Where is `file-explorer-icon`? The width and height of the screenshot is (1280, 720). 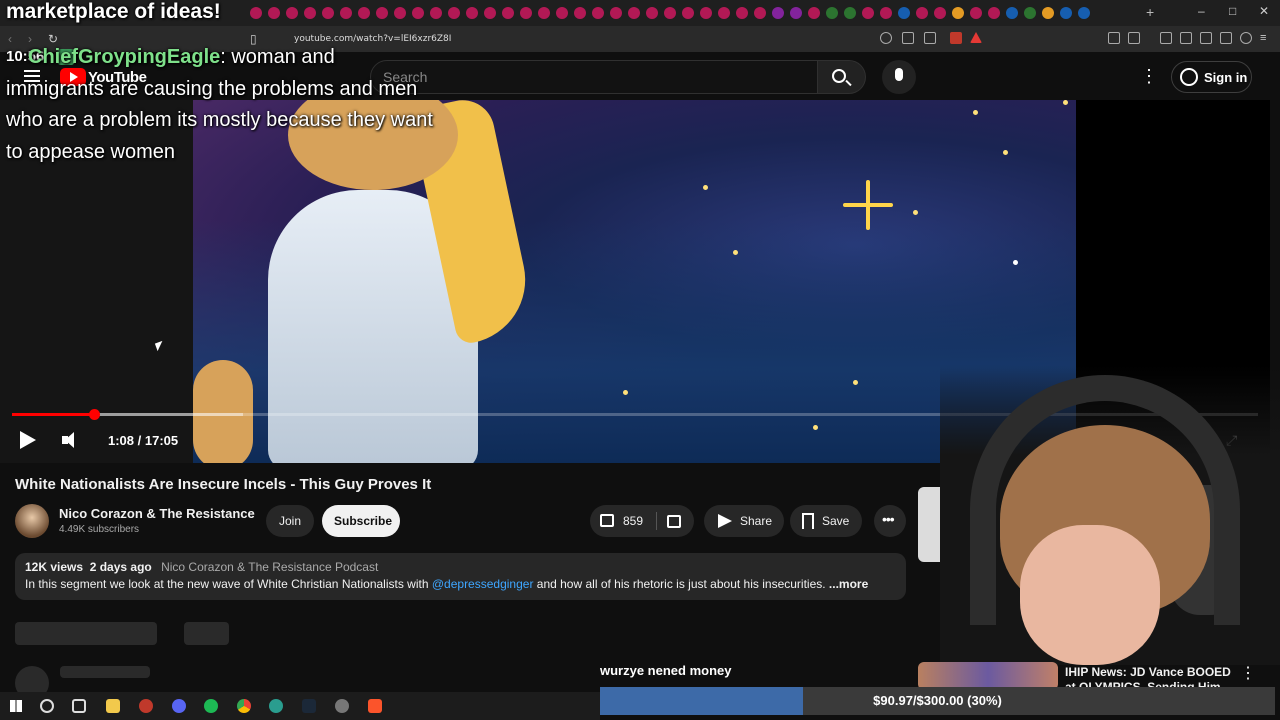
file-explorer-icon is located at coordinates (113, 706).